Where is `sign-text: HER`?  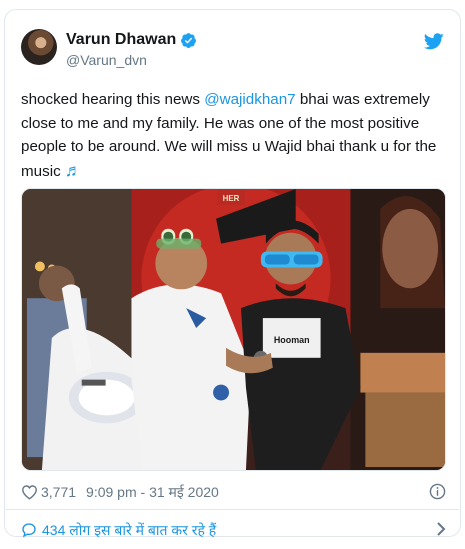 sign-text: HER is located at coordinates (231, 198).